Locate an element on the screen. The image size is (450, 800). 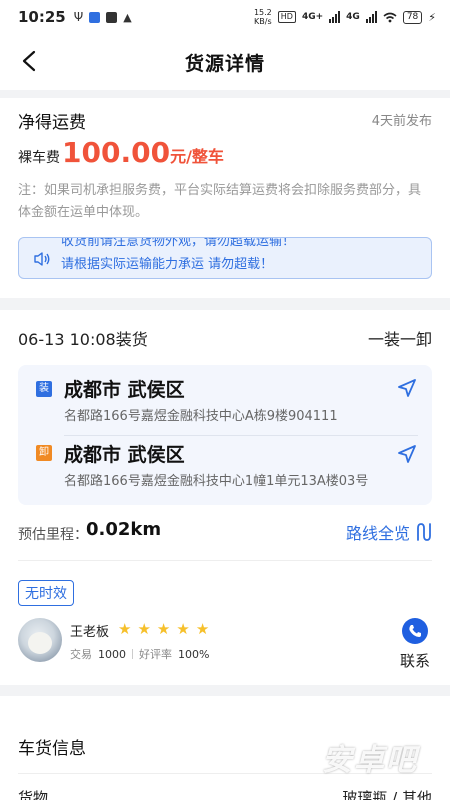
status-notification-icons: Ψ ▲ is located at coordinates (103, 17).